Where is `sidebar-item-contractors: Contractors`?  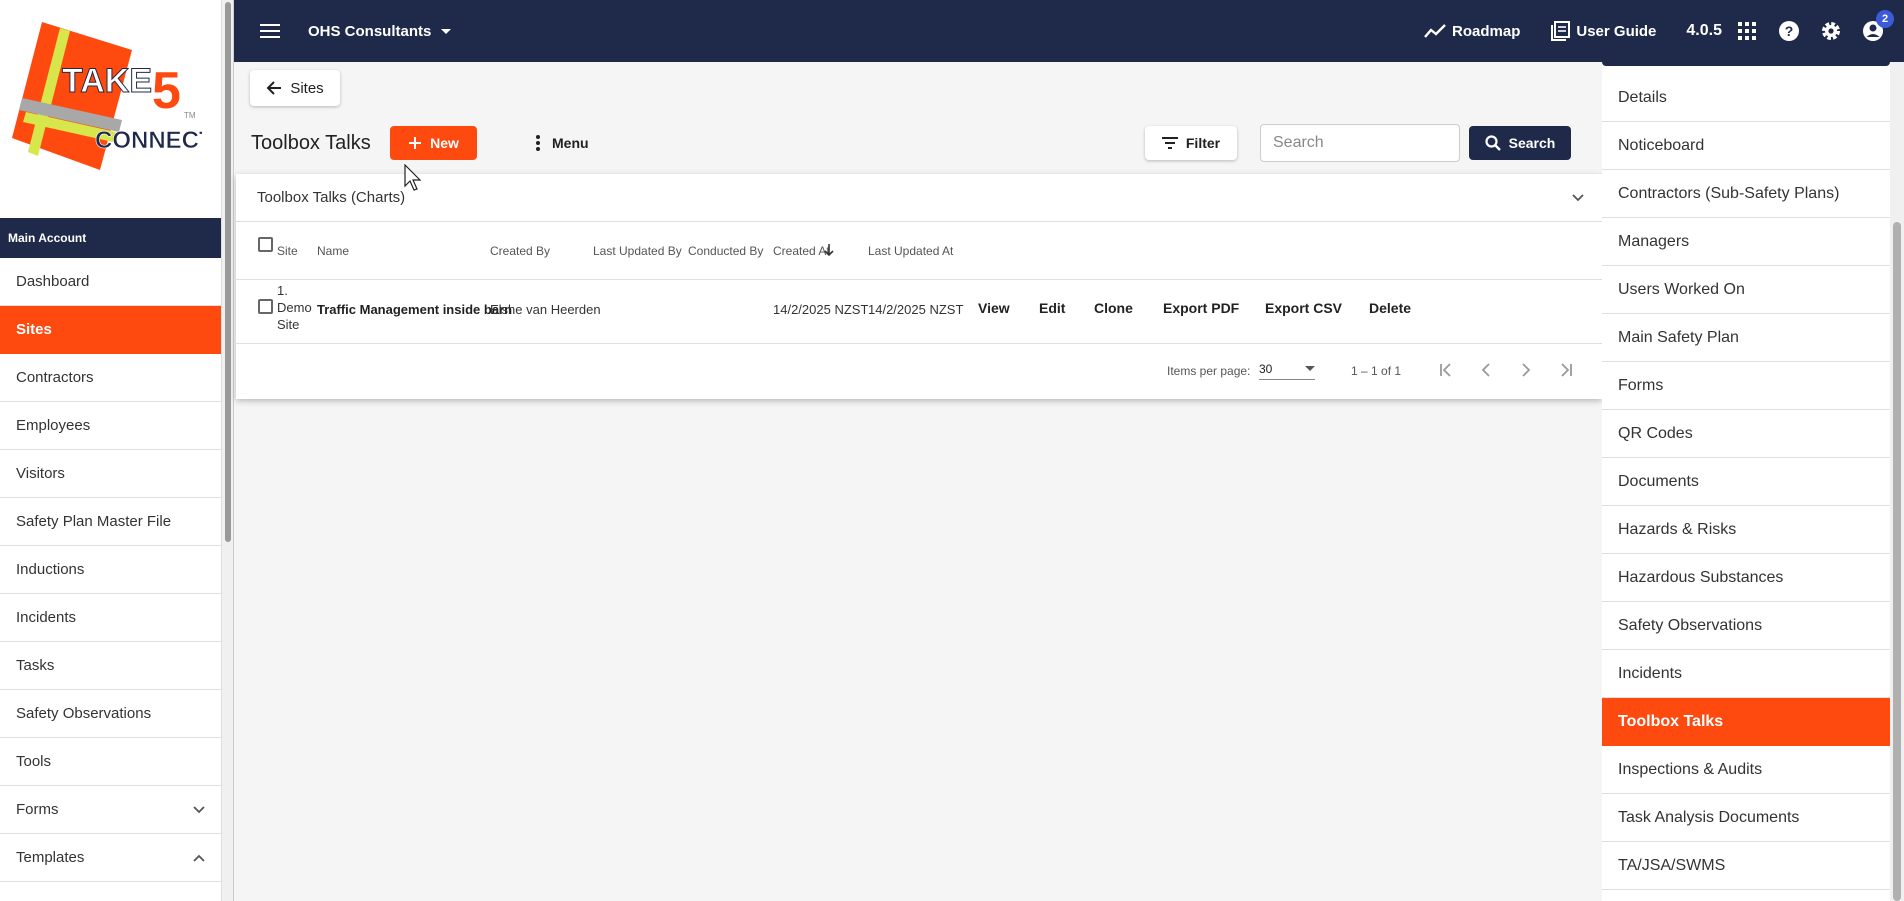
sidebar-item-contractors: Contractors is located at coordinates (110, 378).